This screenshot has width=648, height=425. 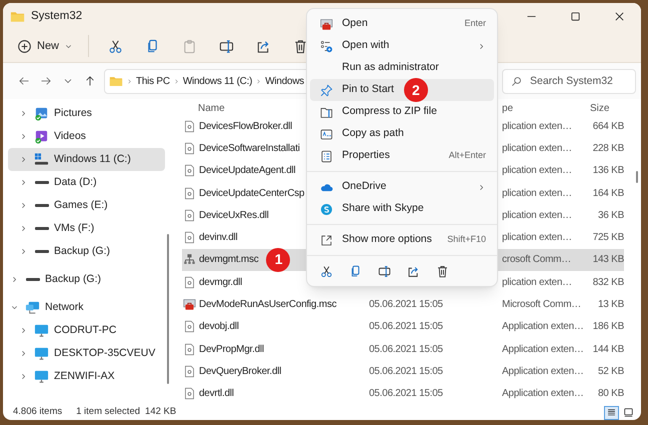 What do you see at coordinates (217, 81) in the screenshot?
I see `breadcrumb-item: Windows 11 (C:)` at bounding box center [217, 81].